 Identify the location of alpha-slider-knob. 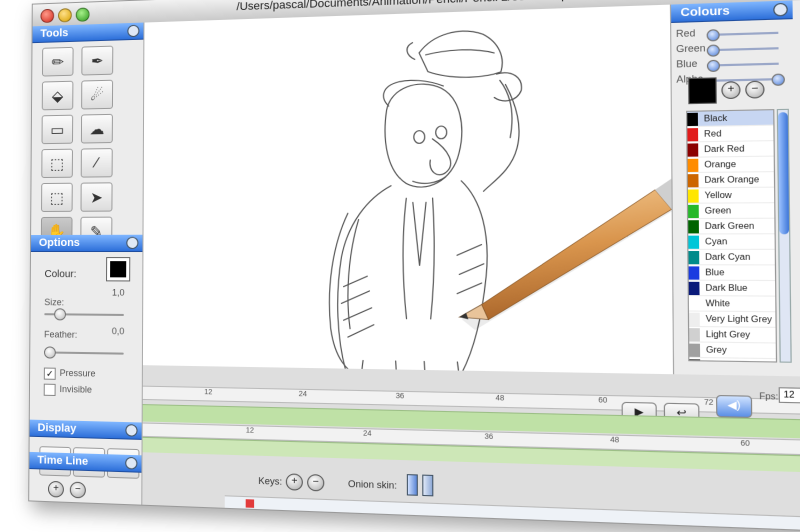
(778, 79).